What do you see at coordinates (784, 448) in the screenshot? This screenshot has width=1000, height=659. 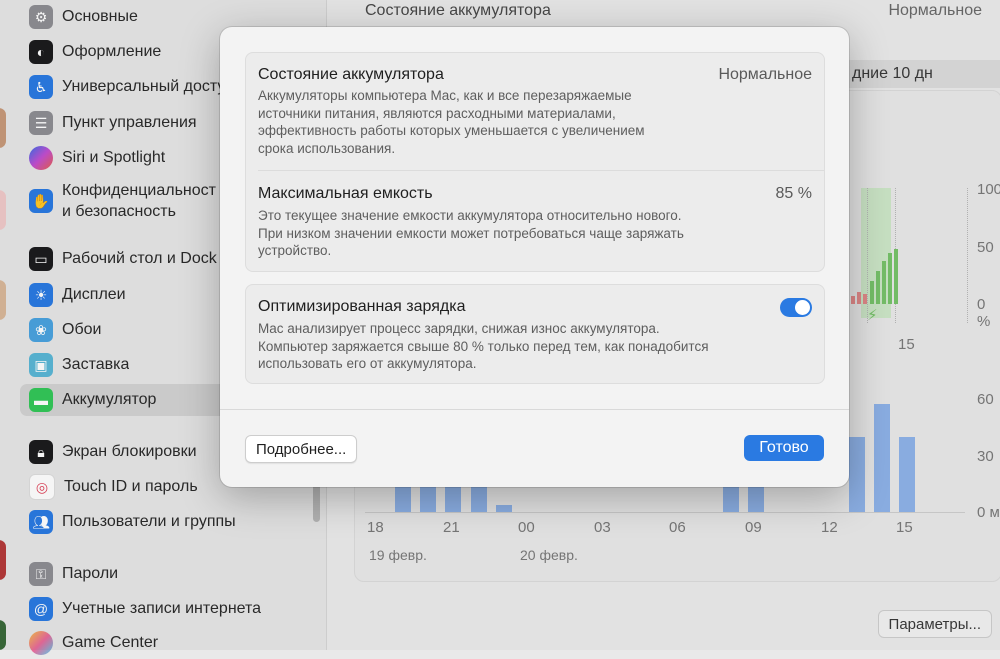 I see `done-button: Готово` at bounding box center [784, 448].